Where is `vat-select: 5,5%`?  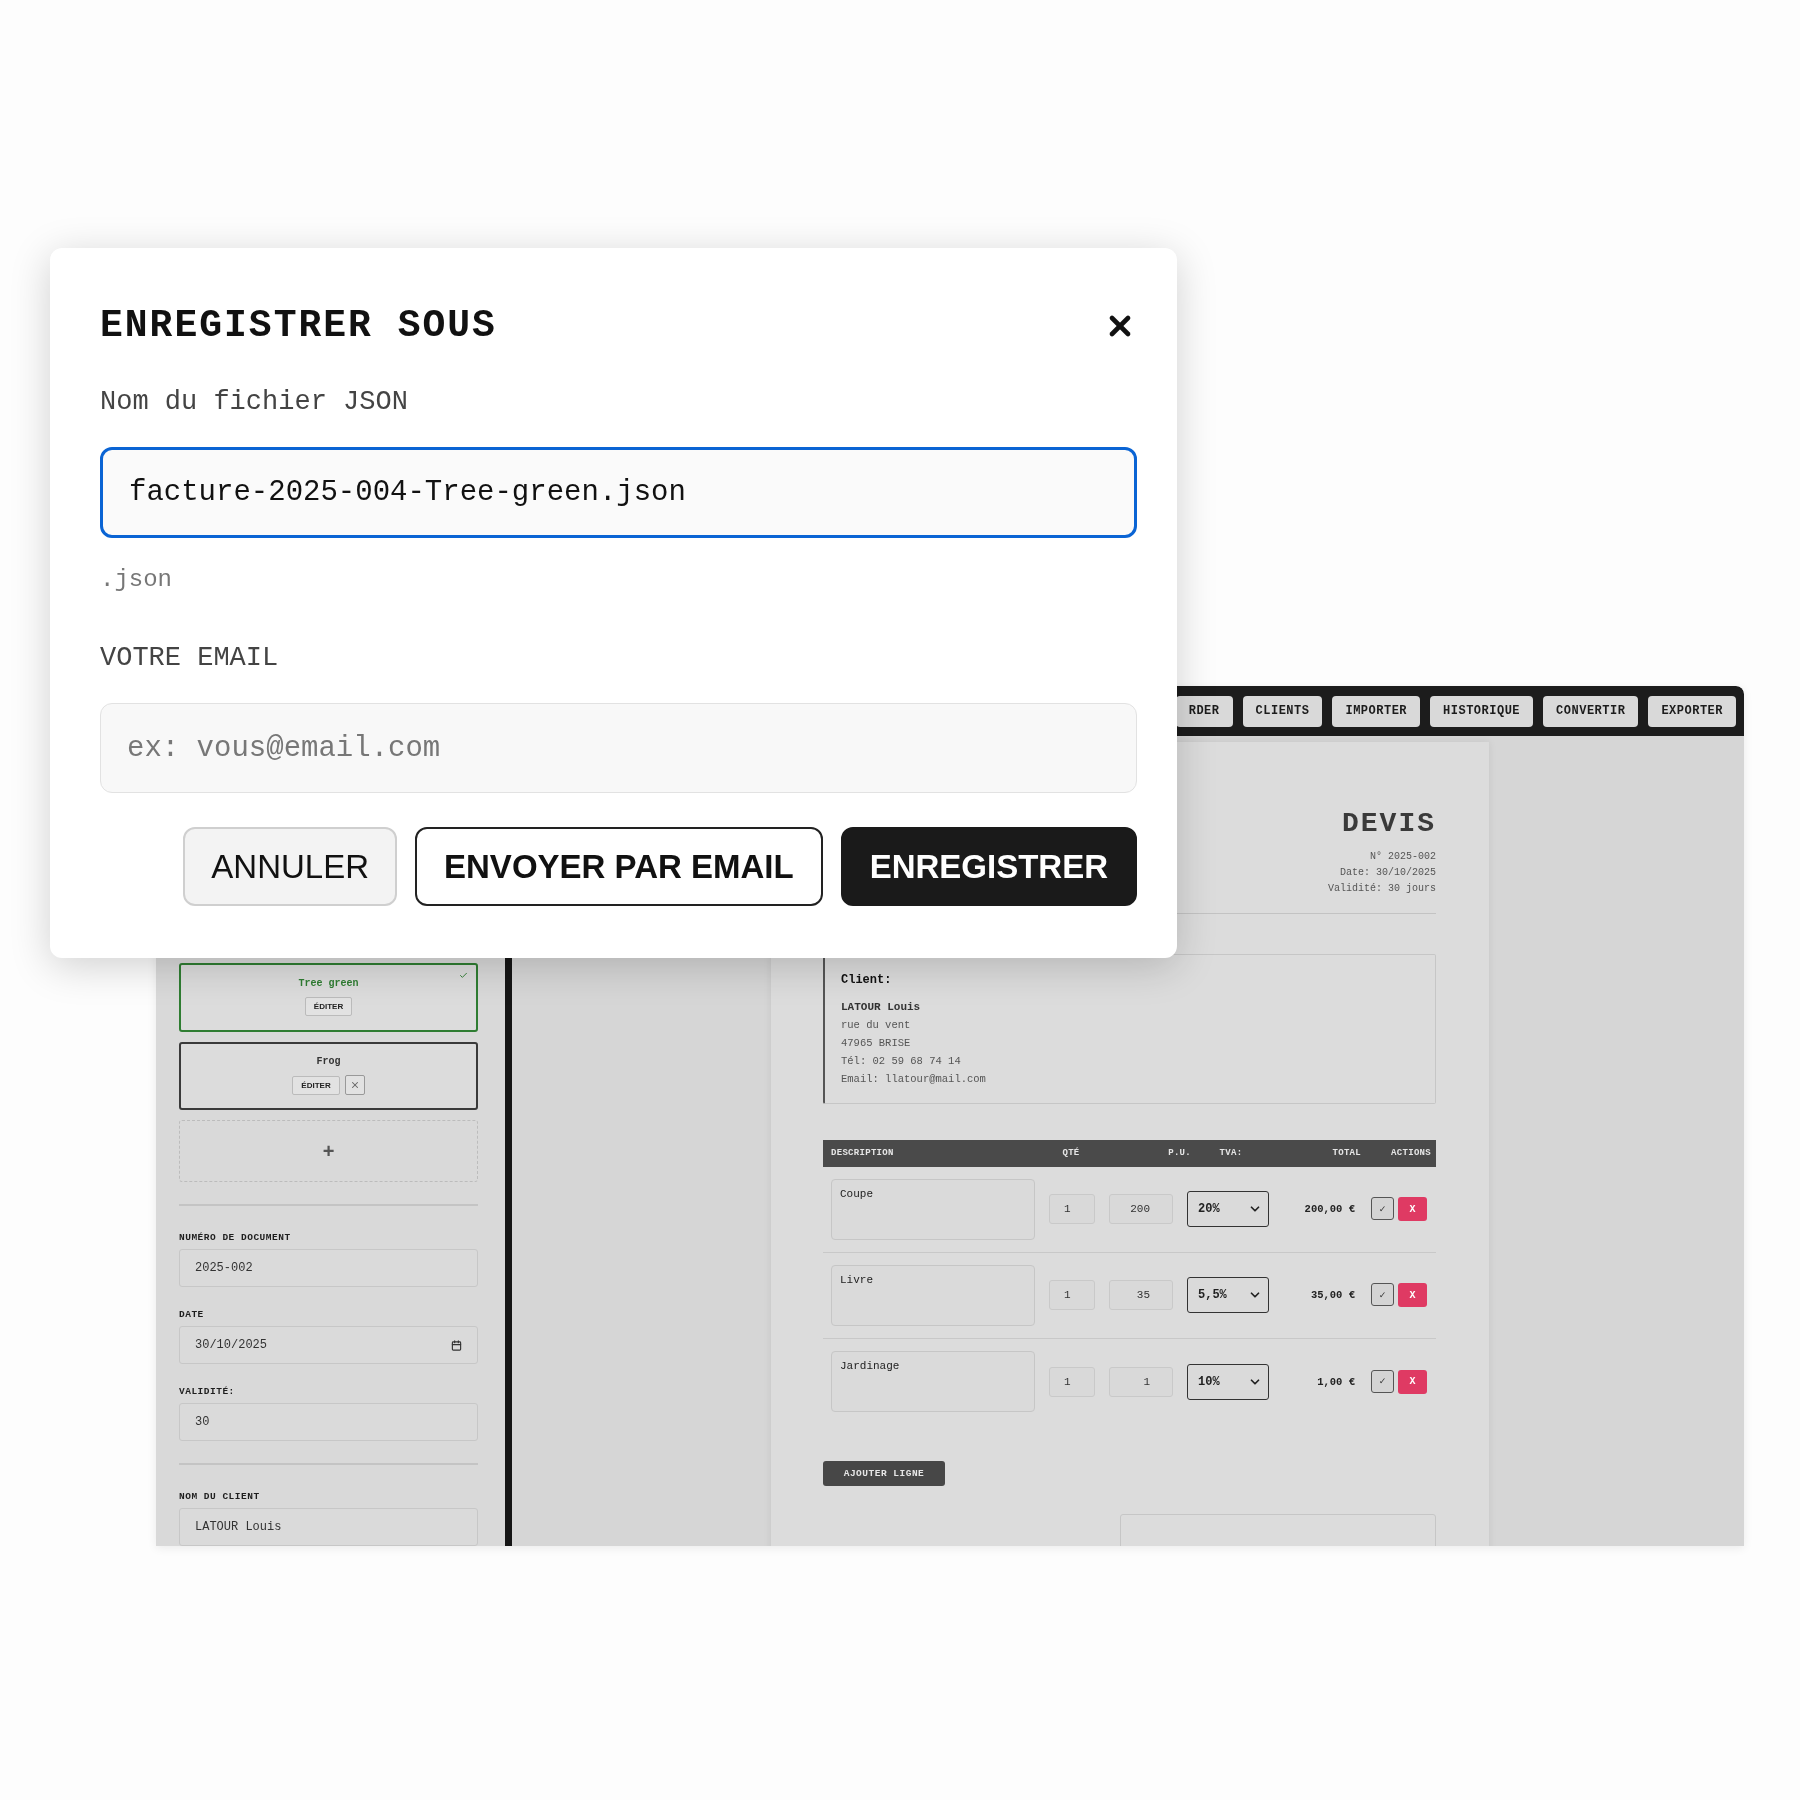
vat-select: 5,5% is located at coordinates (1228, 1295).